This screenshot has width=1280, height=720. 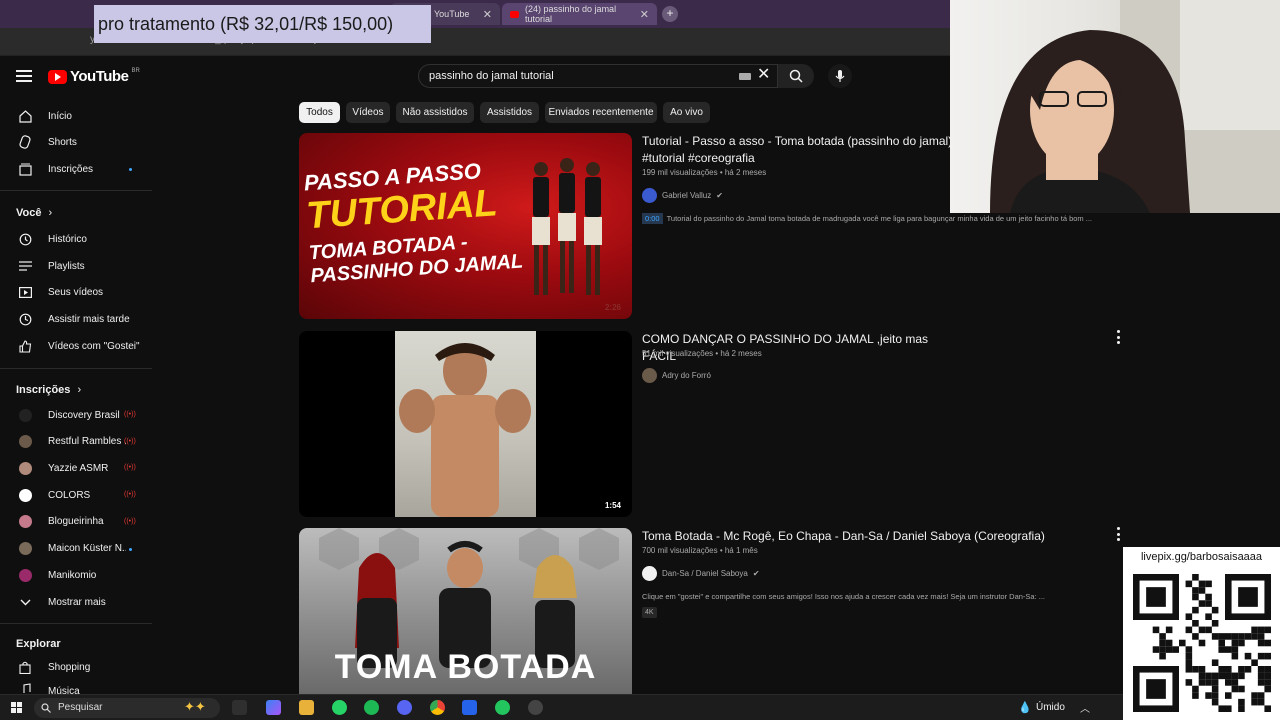 I want to click on channel-info: Adry do Forró, so click(x=676, y=375).